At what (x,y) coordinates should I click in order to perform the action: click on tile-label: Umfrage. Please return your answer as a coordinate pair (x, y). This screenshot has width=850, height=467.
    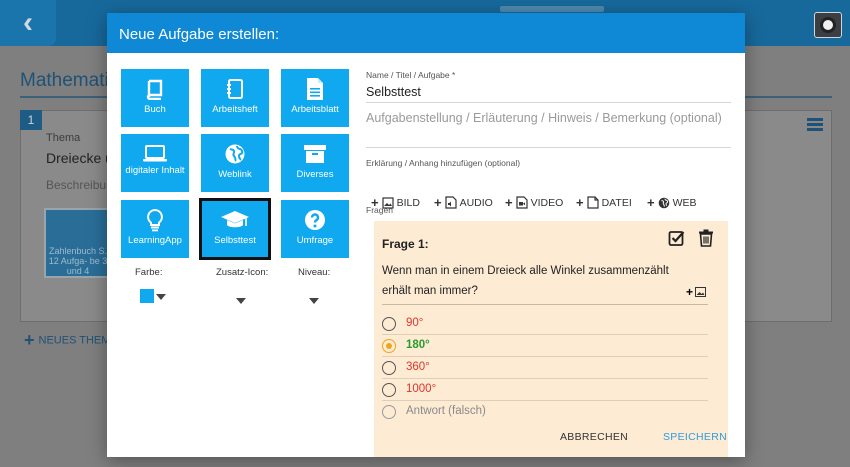
    Looking at the image, I should click on (315, 240).